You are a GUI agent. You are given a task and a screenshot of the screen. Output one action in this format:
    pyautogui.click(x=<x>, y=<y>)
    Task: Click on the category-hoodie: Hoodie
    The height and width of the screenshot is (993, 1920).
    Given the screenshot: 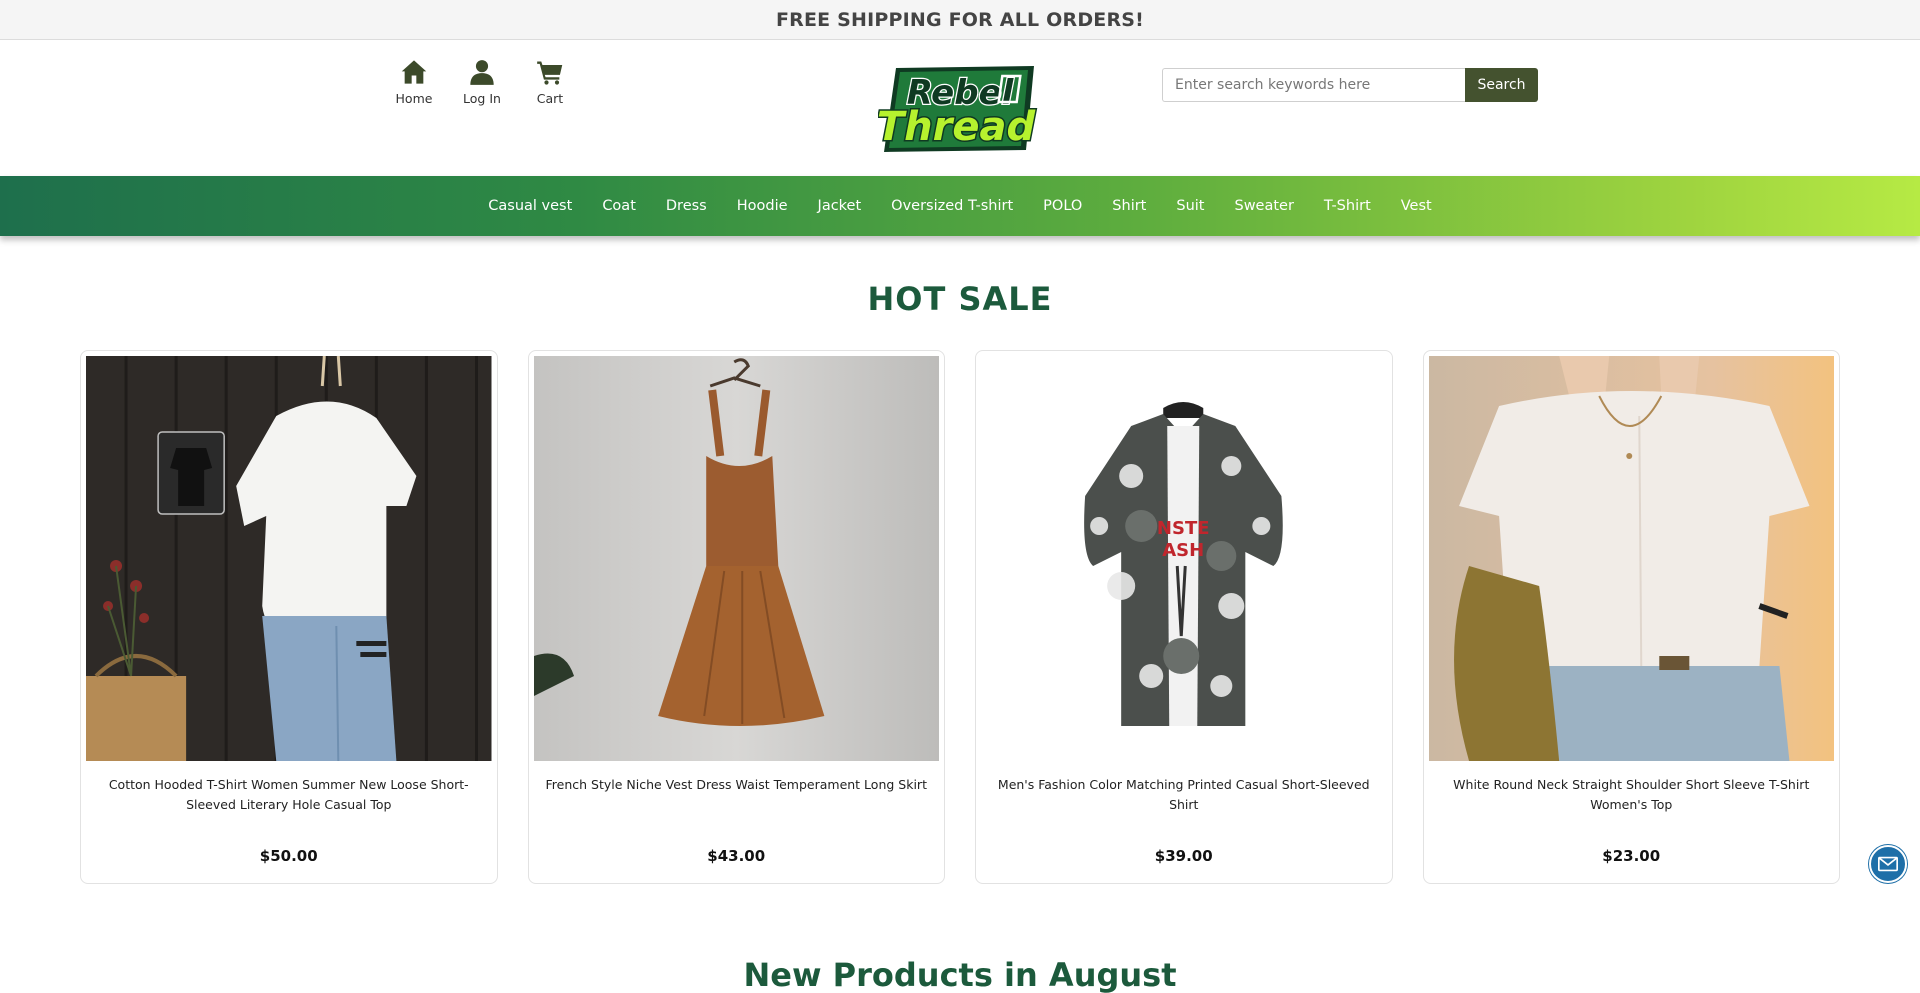 What is the action you would take?
    pyautogui.click(x=762, y=206)
    